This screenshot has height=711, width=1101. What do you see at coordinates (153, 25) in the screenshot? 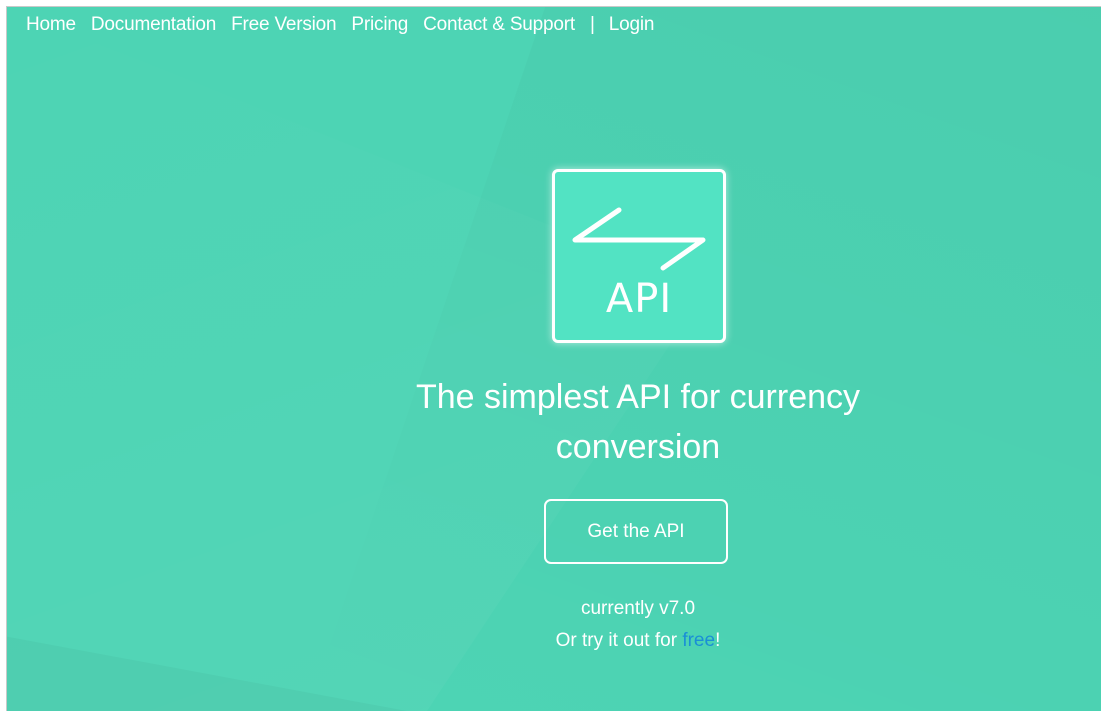
I see `nav-item-documentation: Documentation` at bounding box center [153, 25].